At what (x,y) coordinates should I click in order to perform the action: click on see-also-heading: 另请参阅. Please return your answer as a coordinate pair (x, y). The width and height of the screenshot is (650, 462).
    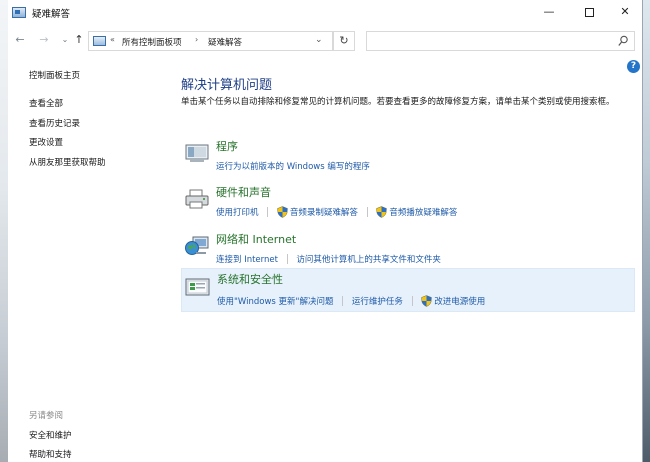
    Looking at the image, I should click on (46, 416).